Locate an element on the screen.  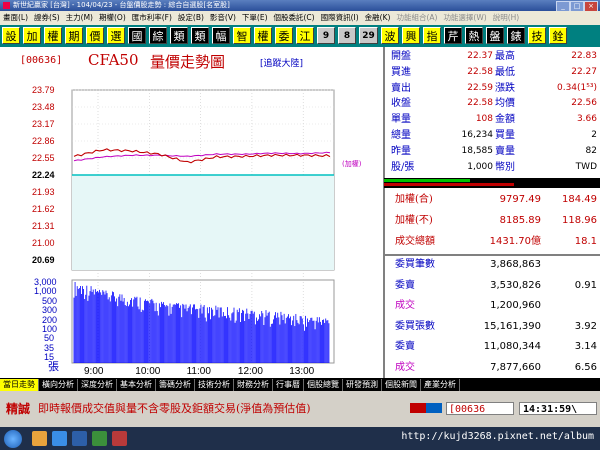
quote-label: 收盤 is located at coordinates (401, 104).